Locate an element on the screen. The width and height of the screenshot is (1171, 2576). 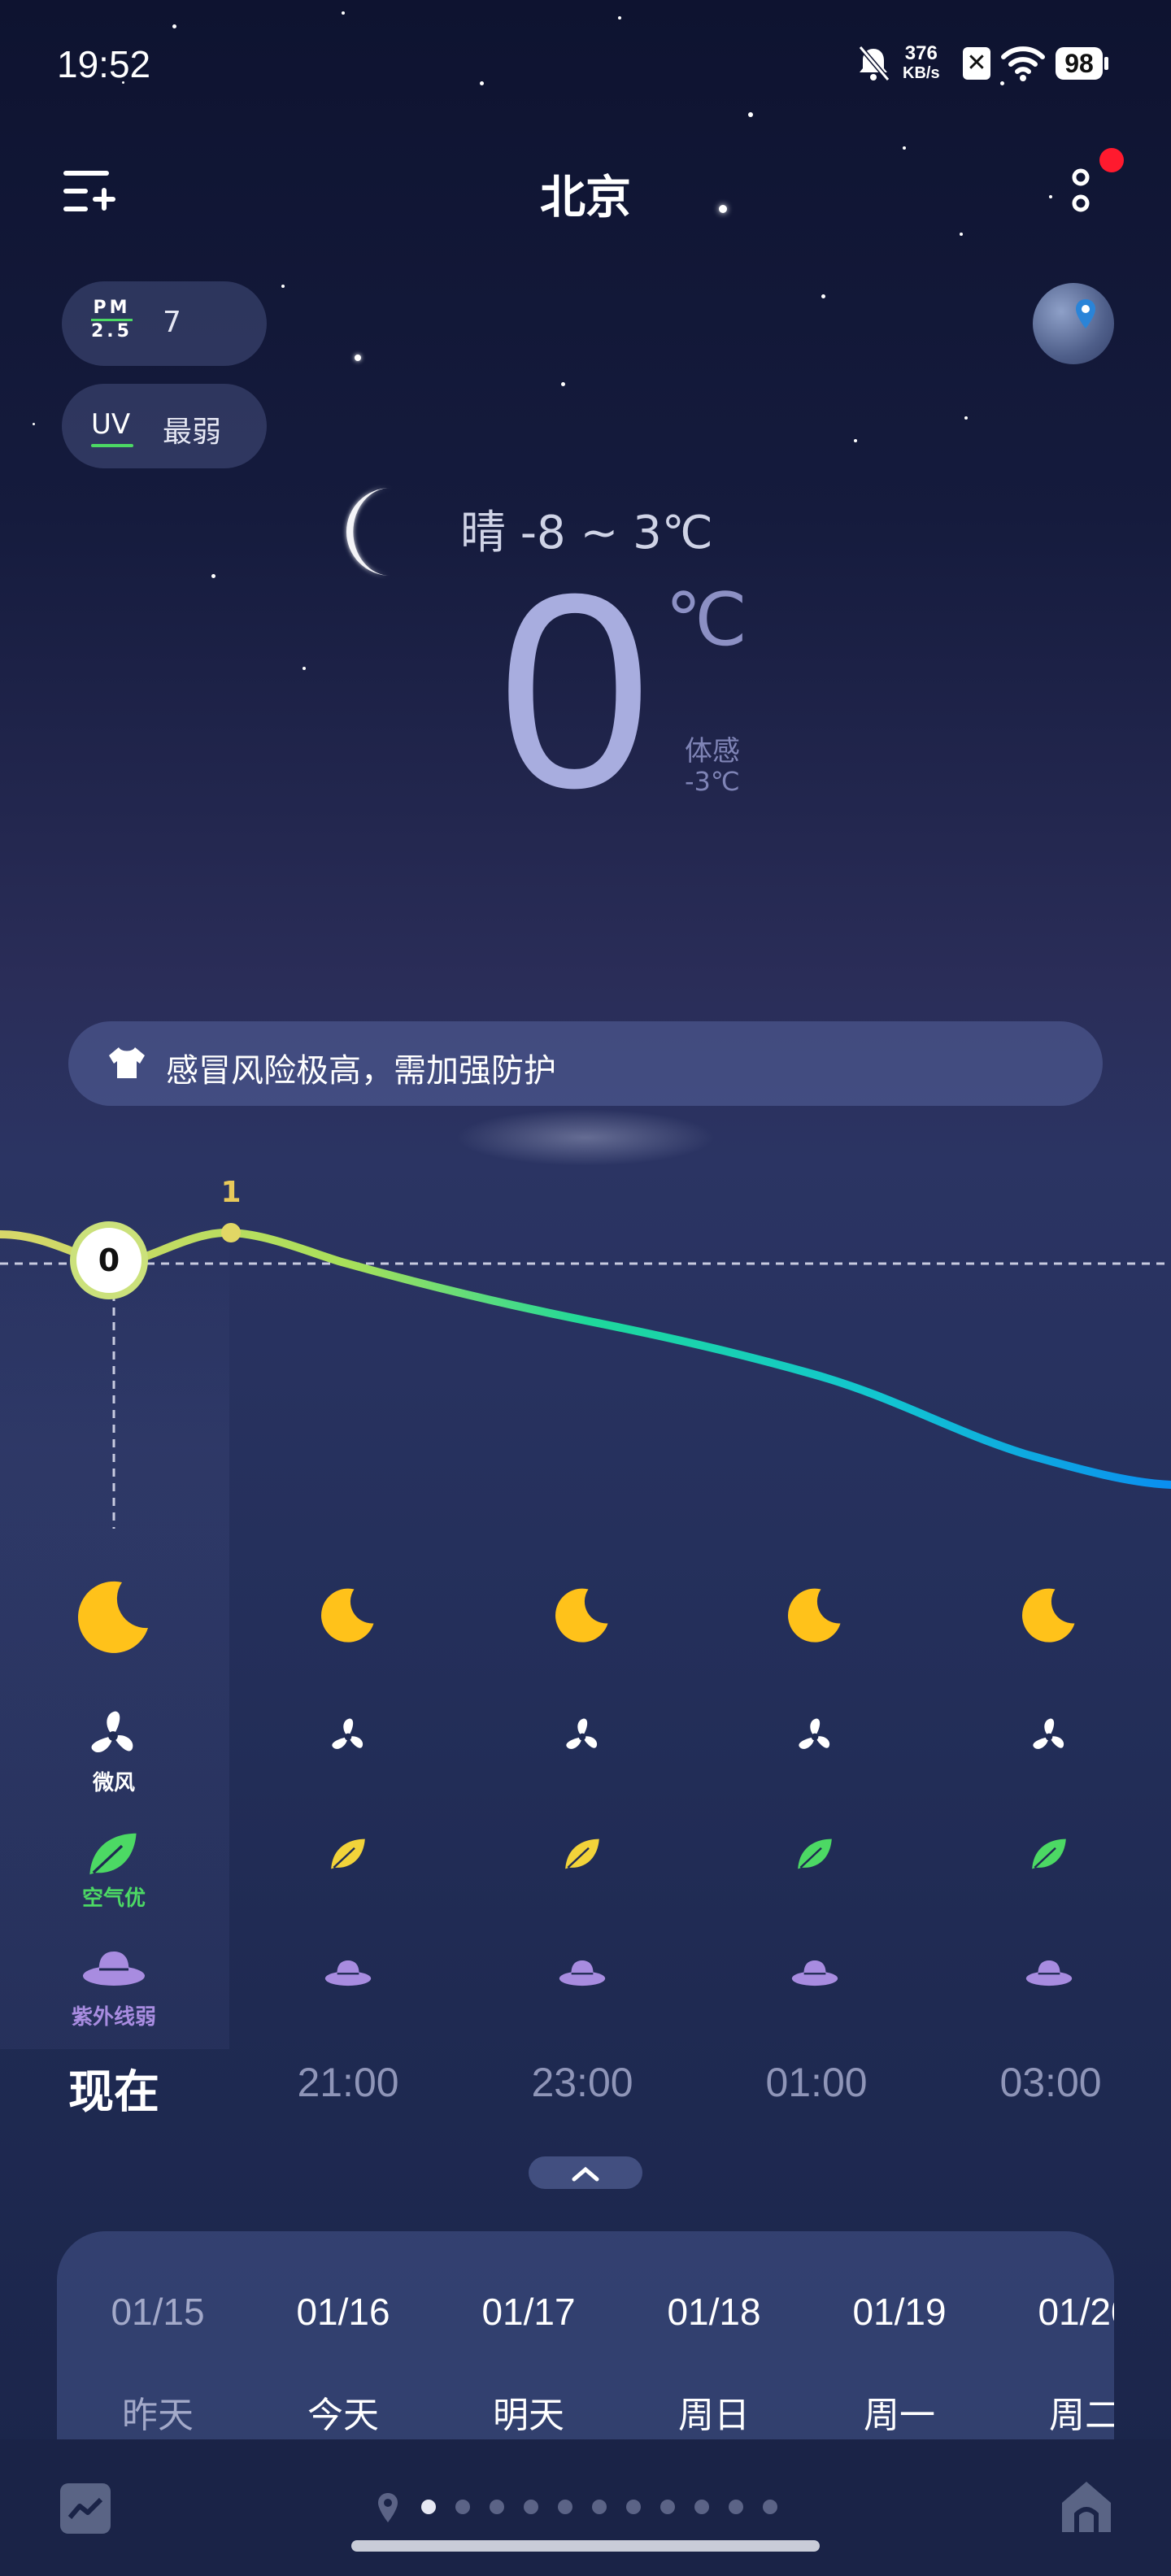
home-icon is located at coordinates (1087, 2506).